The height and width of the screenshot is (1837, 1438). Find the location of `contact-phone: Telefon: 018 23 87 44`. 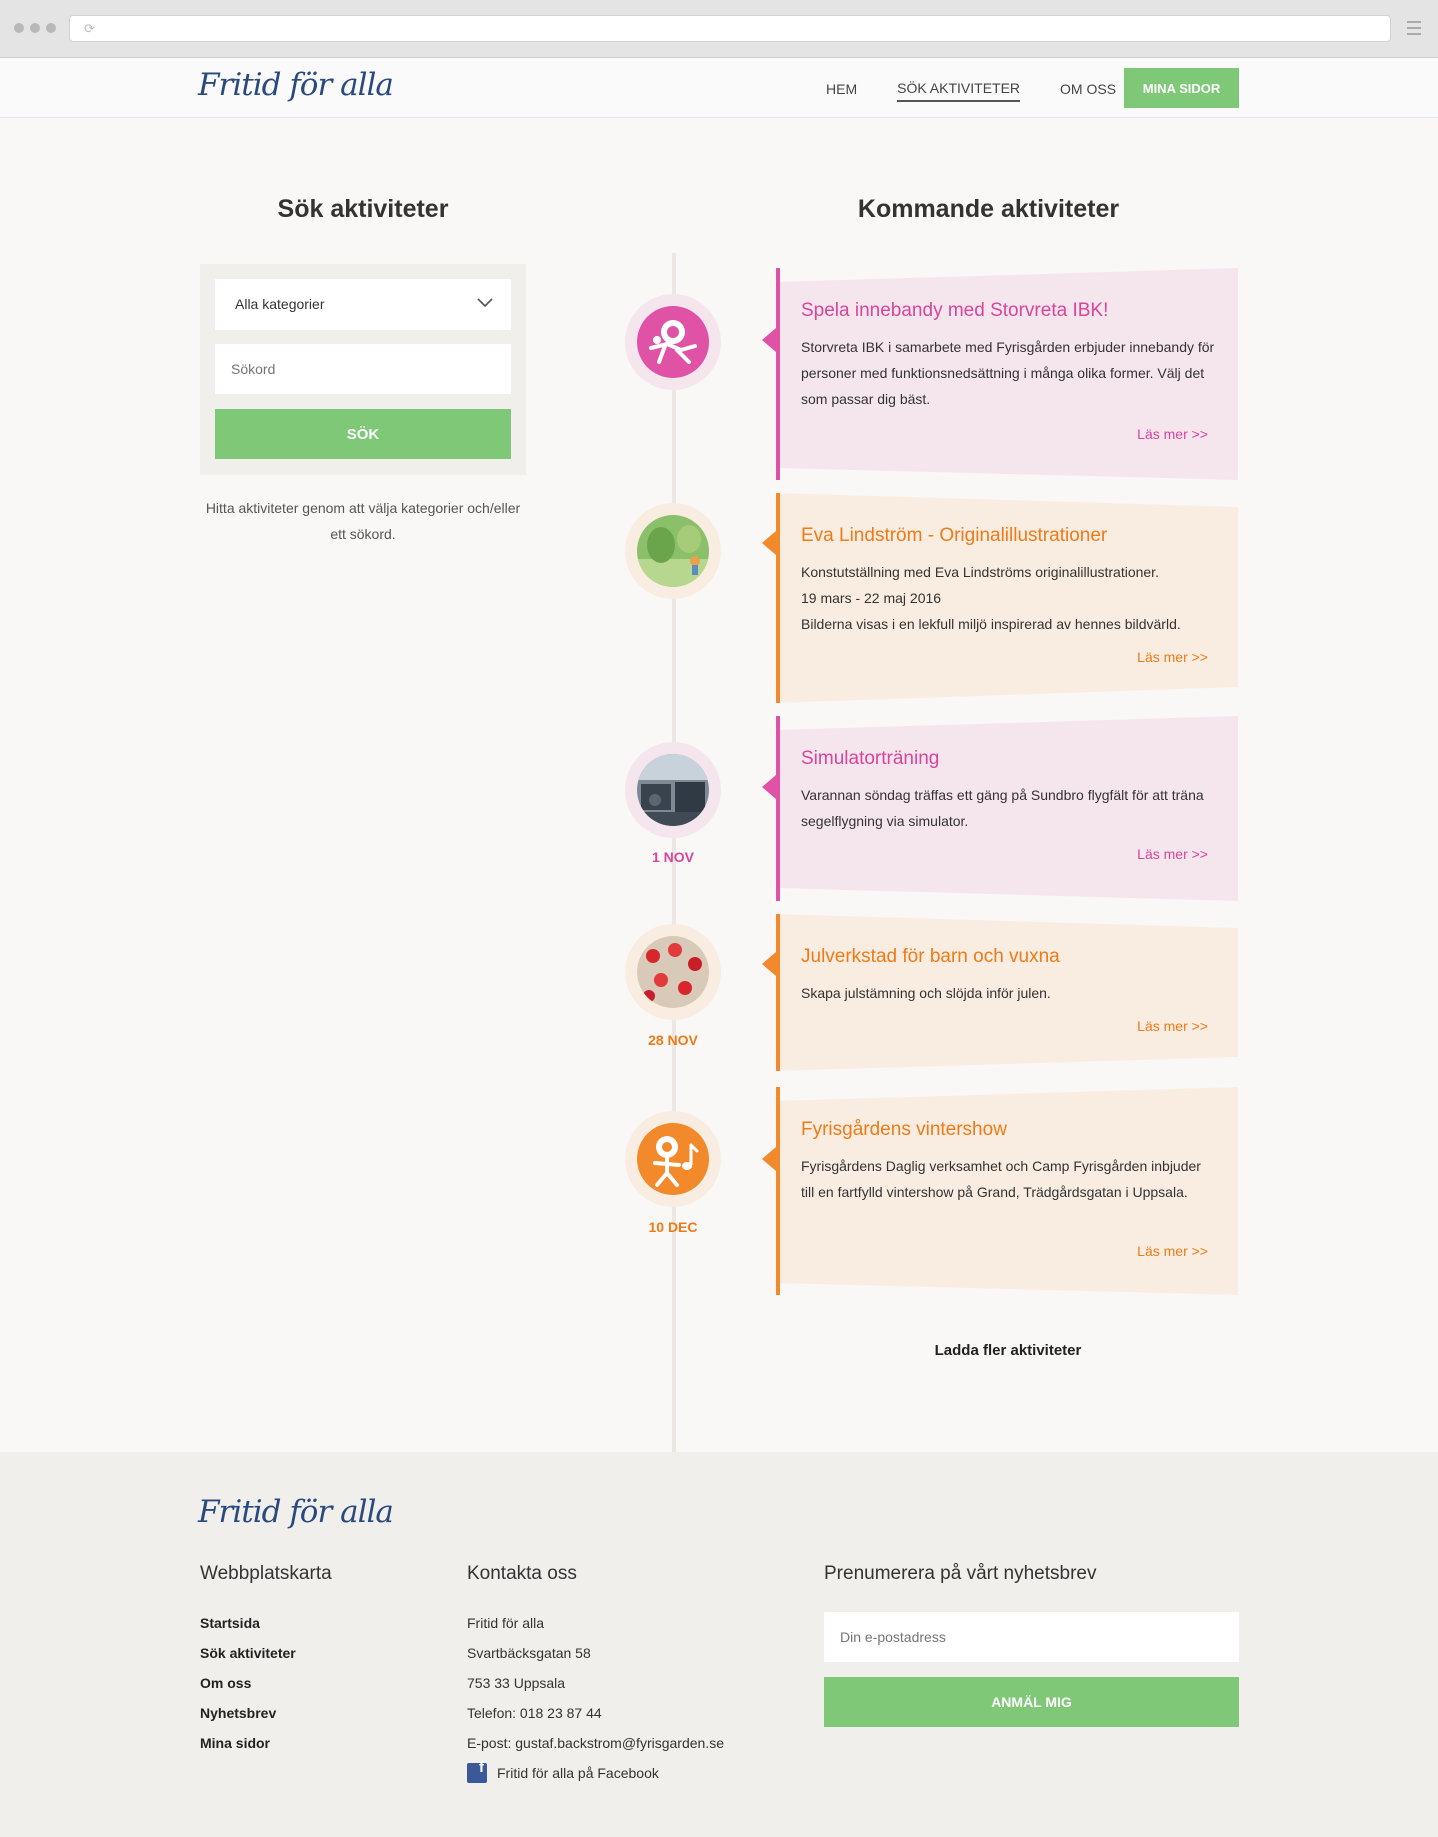

contact-phone: Telefon: 018 23 87 44 is located at coordinates (534, 1713).